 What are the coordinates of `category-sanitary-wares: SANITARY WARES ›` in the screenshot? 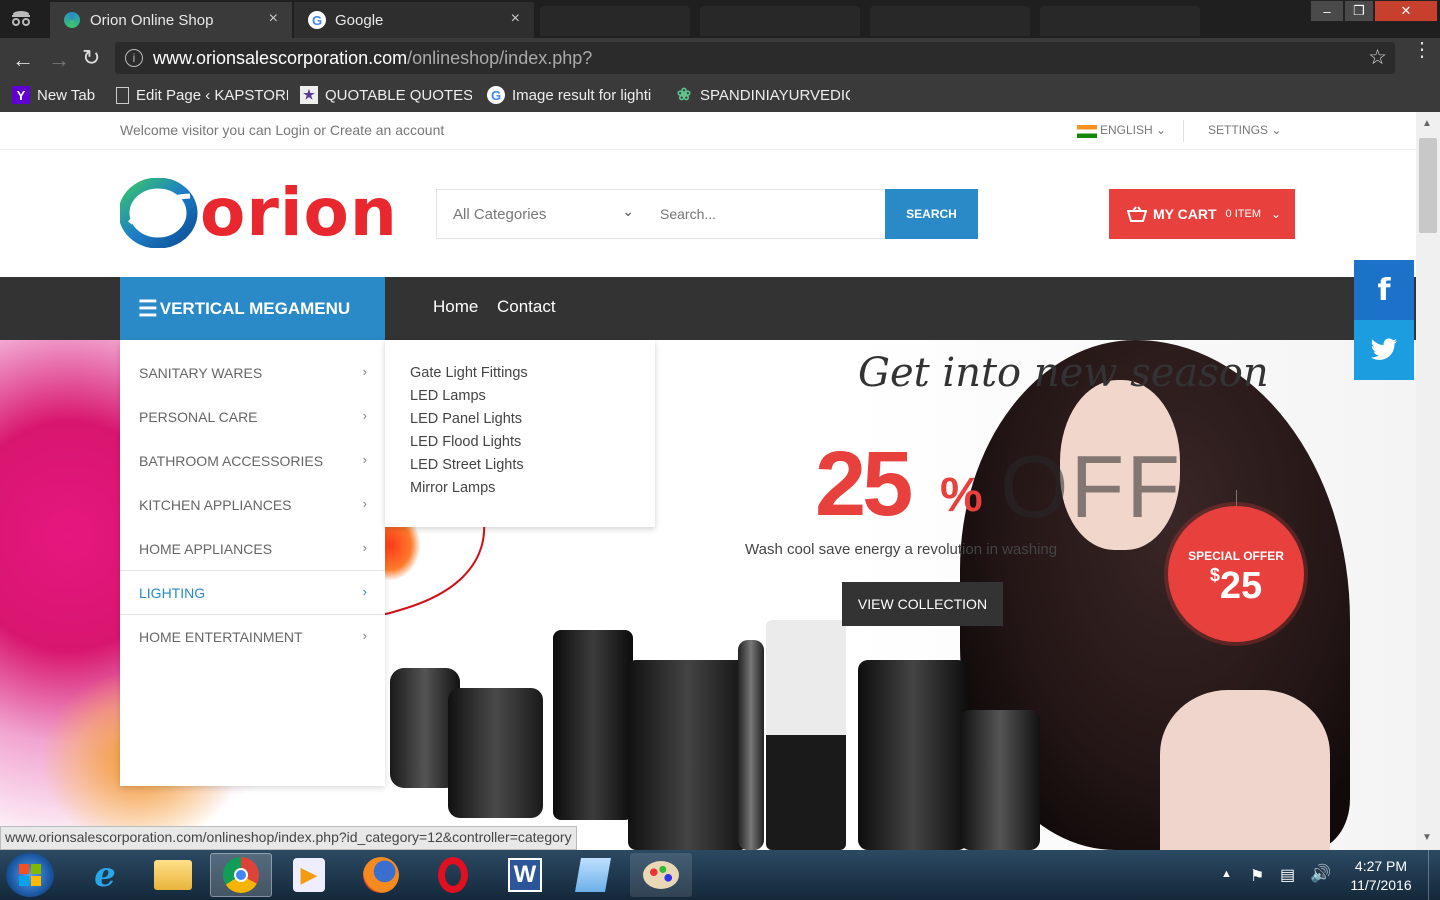 It's located at (252, 373).